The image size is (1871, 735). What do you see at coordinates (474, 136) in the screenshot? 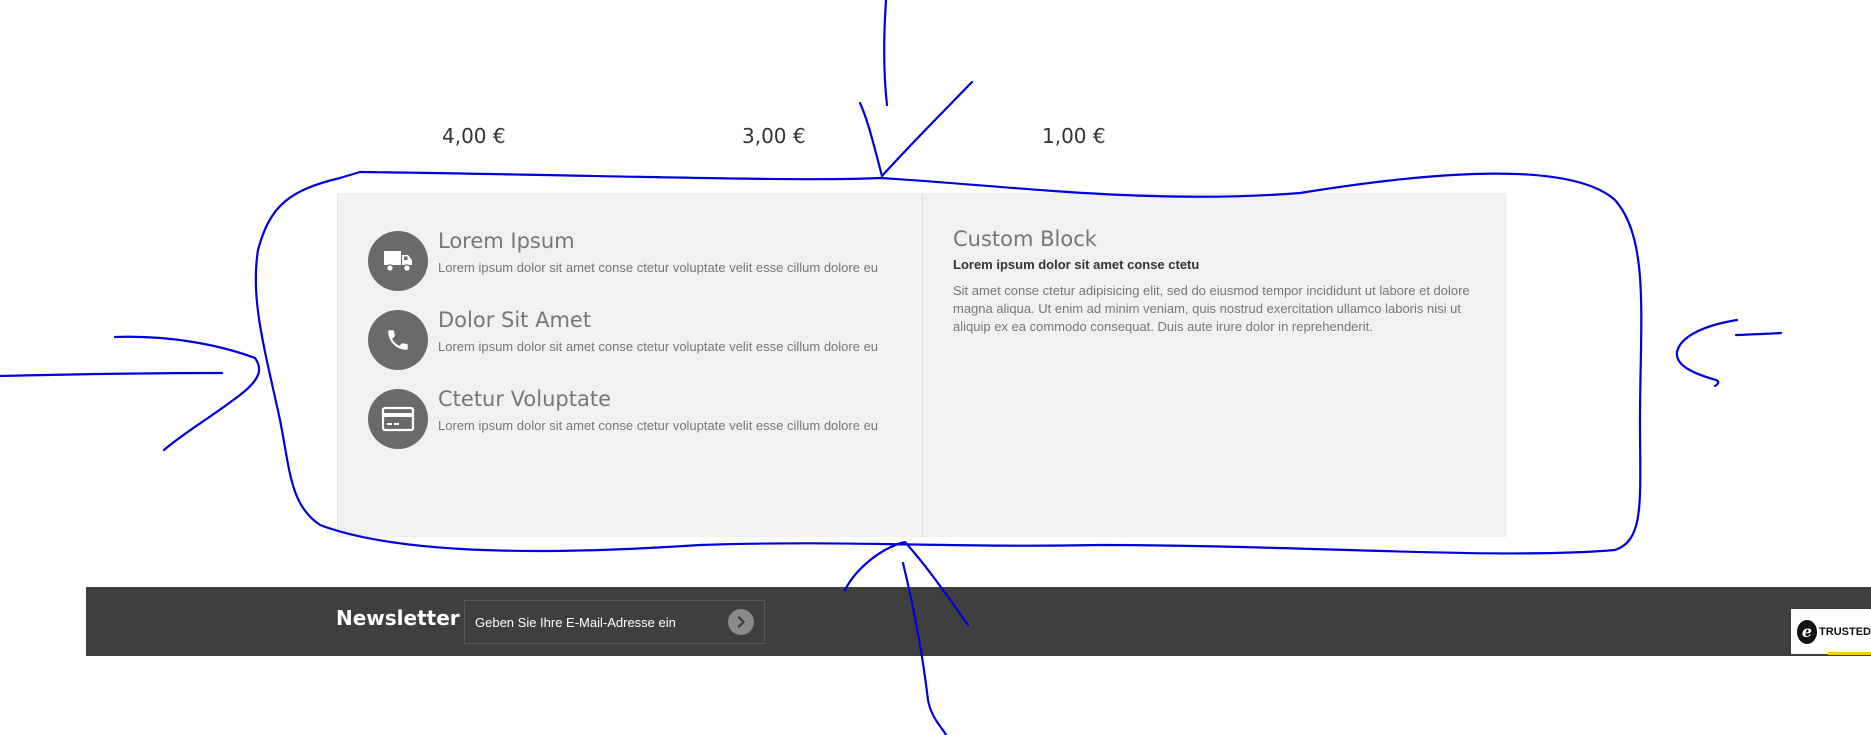
I see `price-label: 4,00 €` at bounding box center [474, 136].